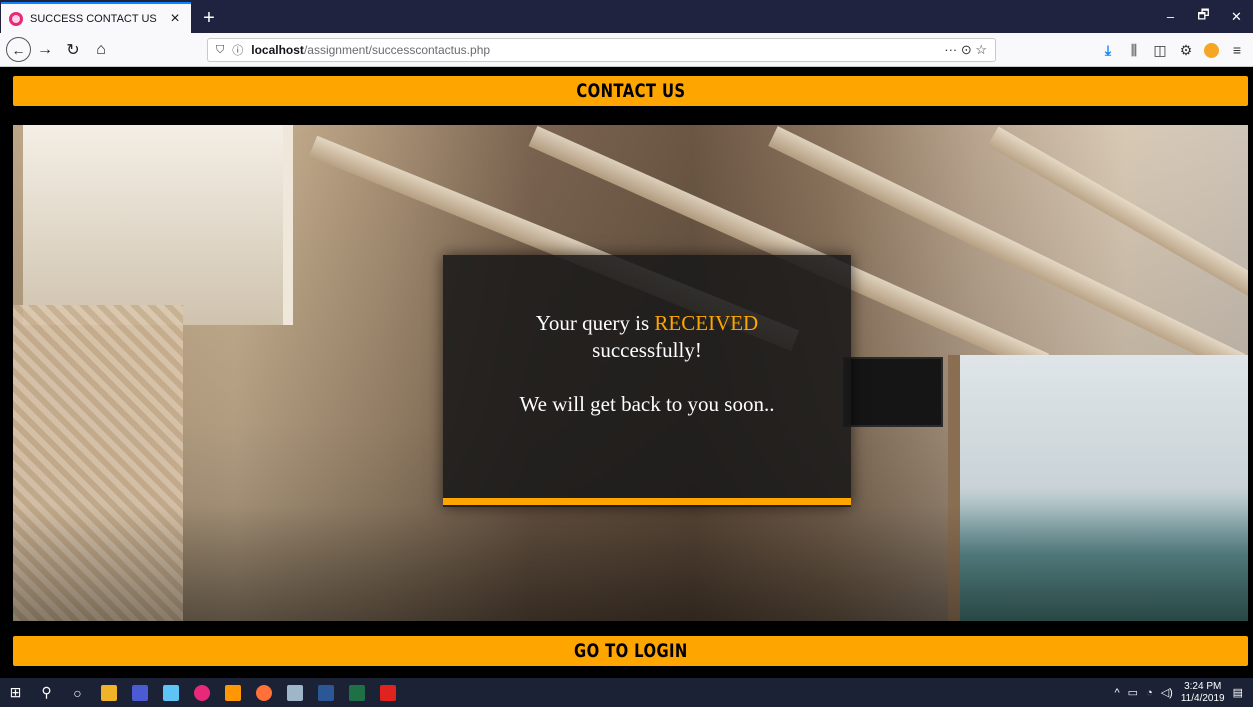 Image resolution: width=1253 pixels, height=707 pixels. I want to click on library-icon: ⫼, so click(1134, 50).